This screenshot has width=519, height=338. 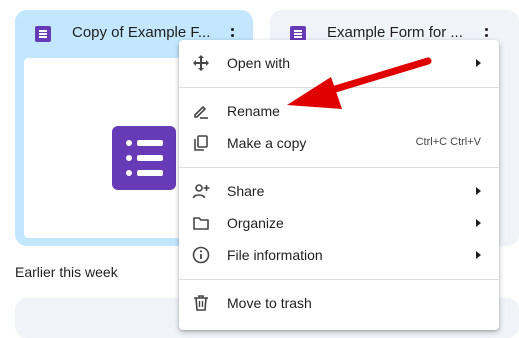 What do you see at coordinates (201, 303) in the screenshot?
I see `trash-icon` at bounding box center [201, 303].